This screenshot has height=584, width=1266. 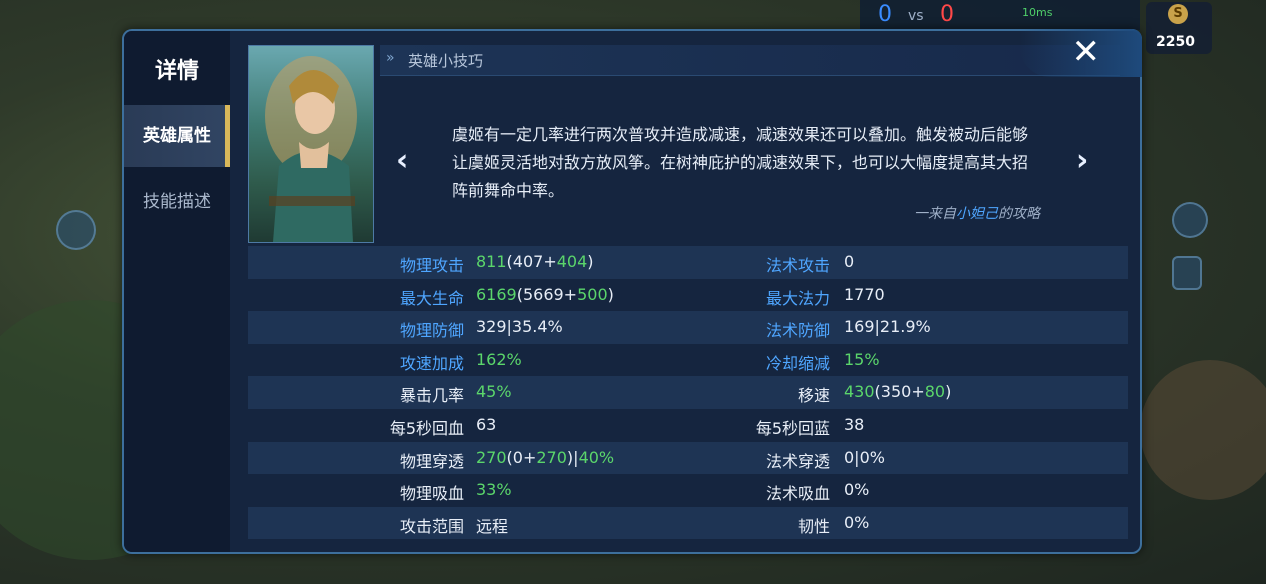 What do you see at coordinates (592, 294) in the screenshot?
I see `stat-value-part: 500` at bounding box center [592, 294].